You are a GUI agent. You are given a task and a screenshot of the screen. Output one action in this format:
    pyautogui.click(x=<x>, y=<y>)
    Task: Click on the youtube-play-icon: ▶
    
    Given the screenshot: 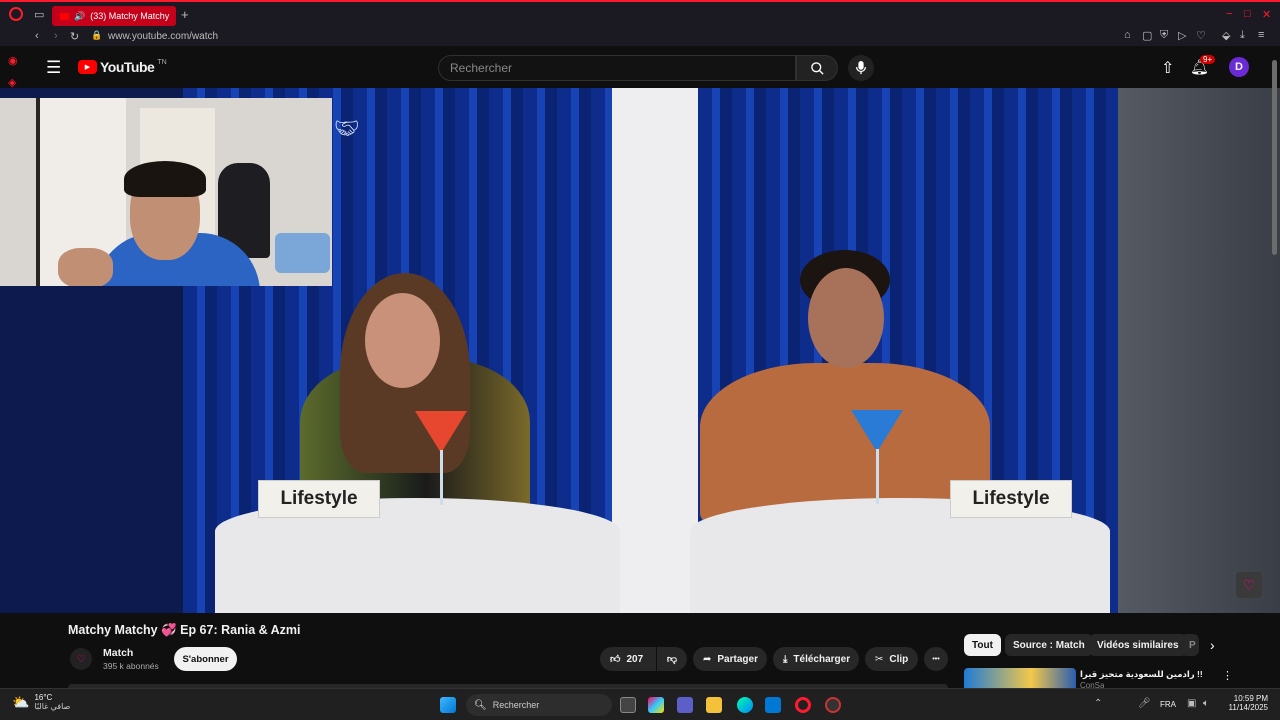 What is the action you would take?
    pyautogui.click(x=87, y=67)
    